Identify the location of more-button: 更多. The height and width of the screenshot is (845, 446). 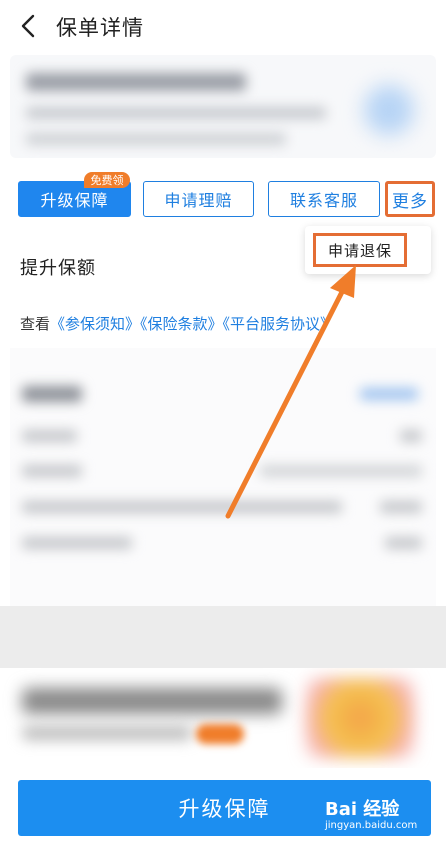
(410, 199).